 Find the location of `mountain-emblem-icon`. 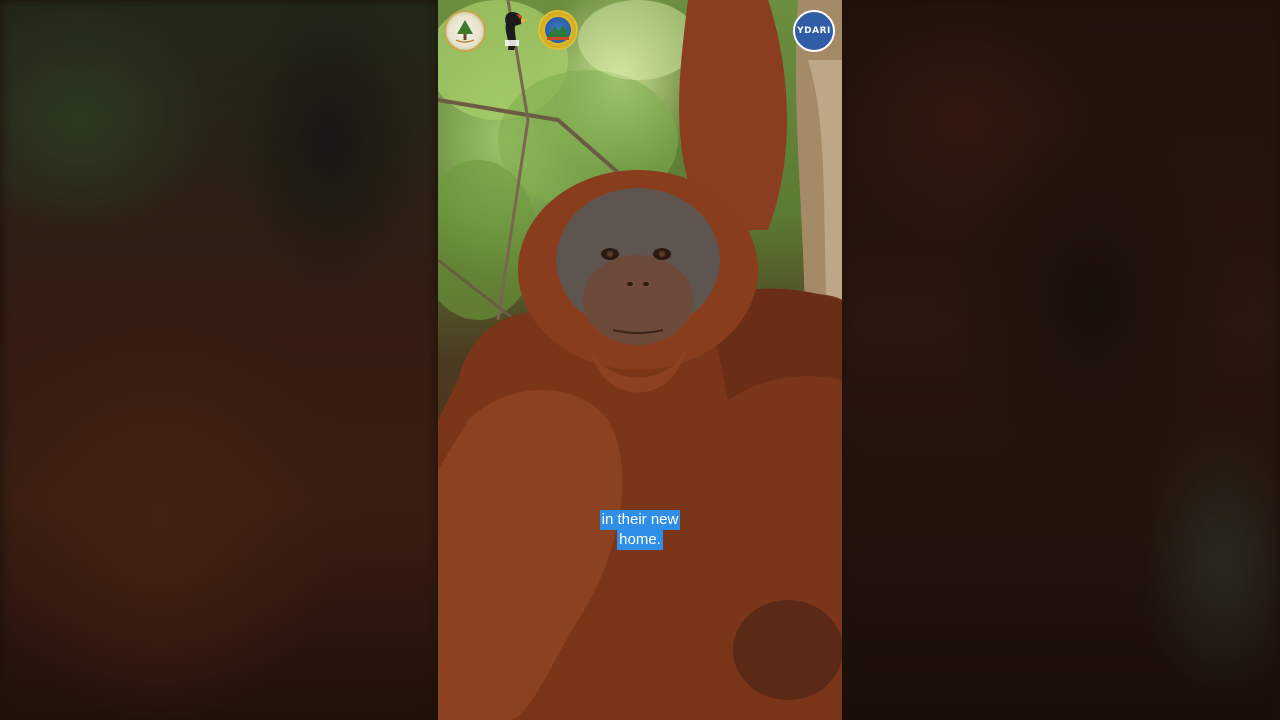

mountain-emblem-icon is located at coordinates (558, 30).